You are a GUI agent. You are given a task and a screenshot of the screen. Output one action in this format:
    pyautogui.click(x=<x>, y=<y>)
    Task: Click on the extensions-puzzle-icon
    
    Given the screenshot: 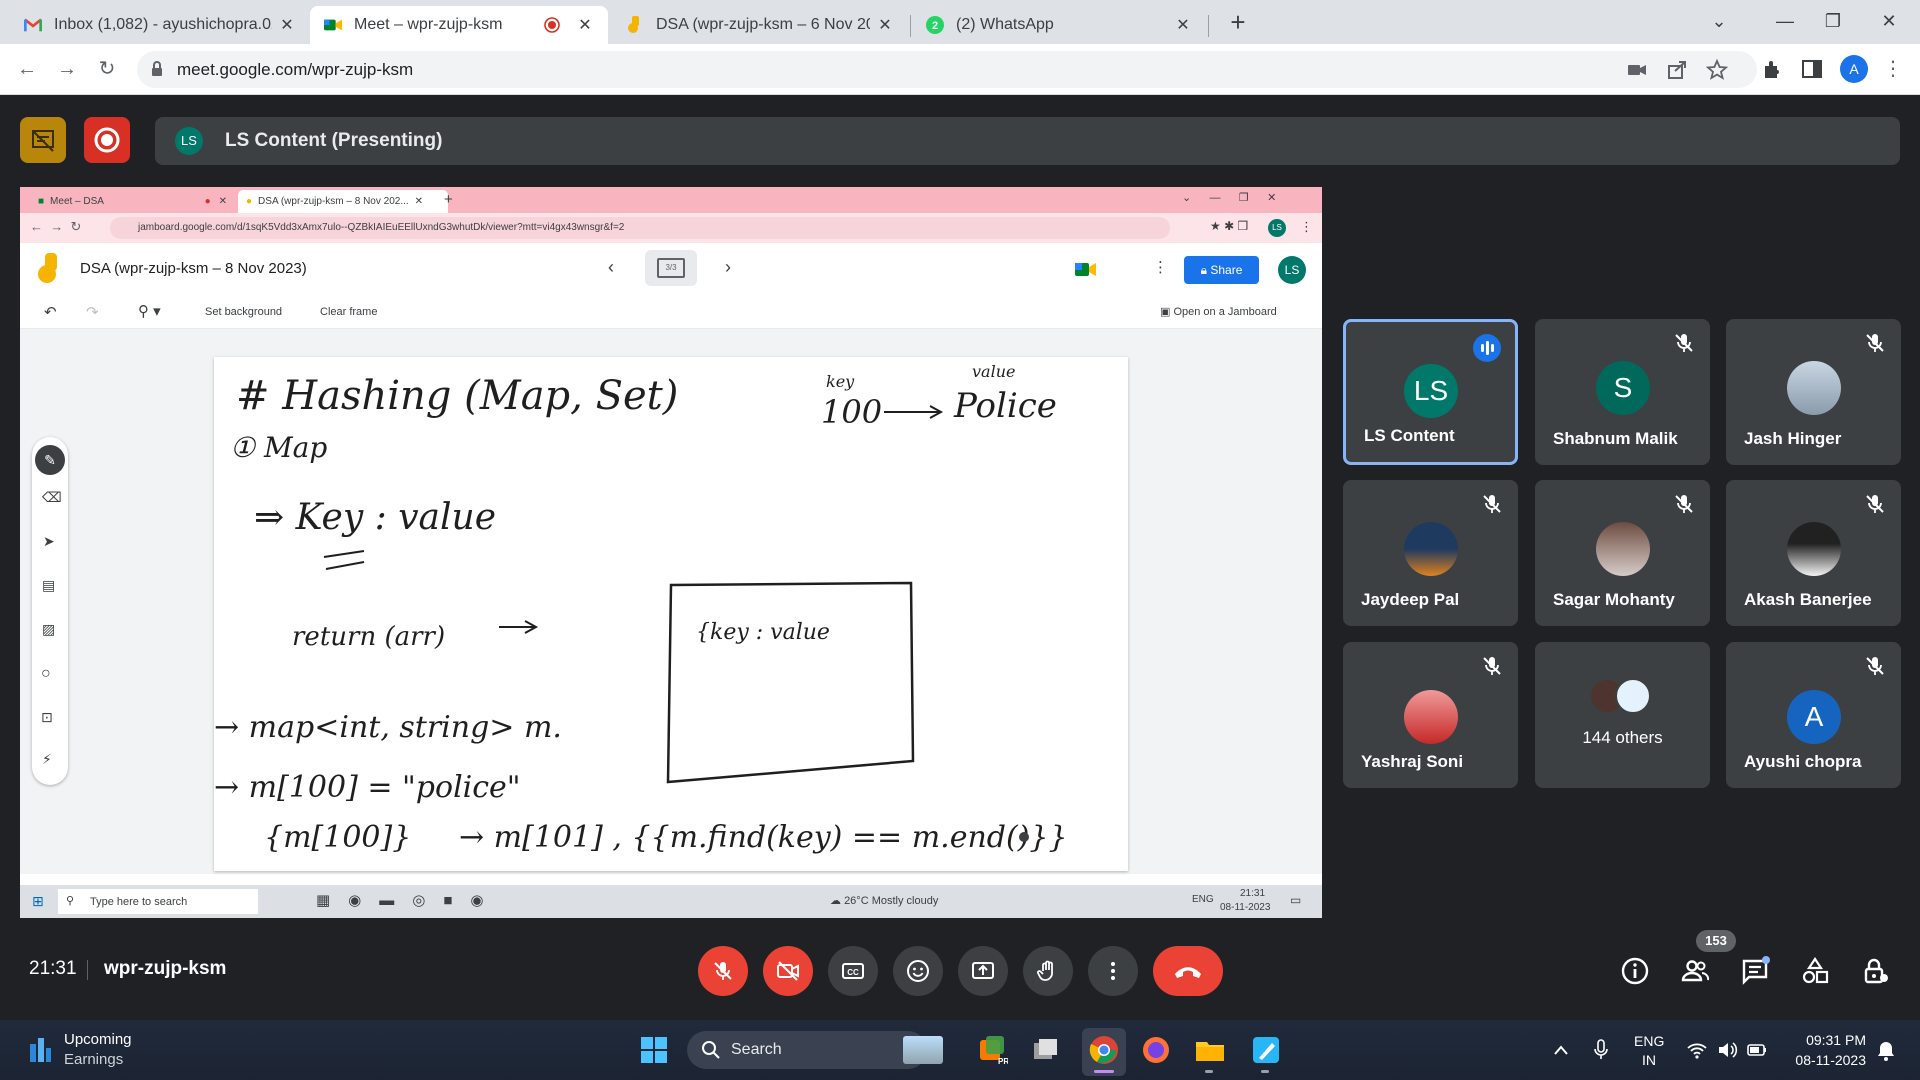 What is the action you would take?
    pyautogui.click(x=1772, y=69)
    